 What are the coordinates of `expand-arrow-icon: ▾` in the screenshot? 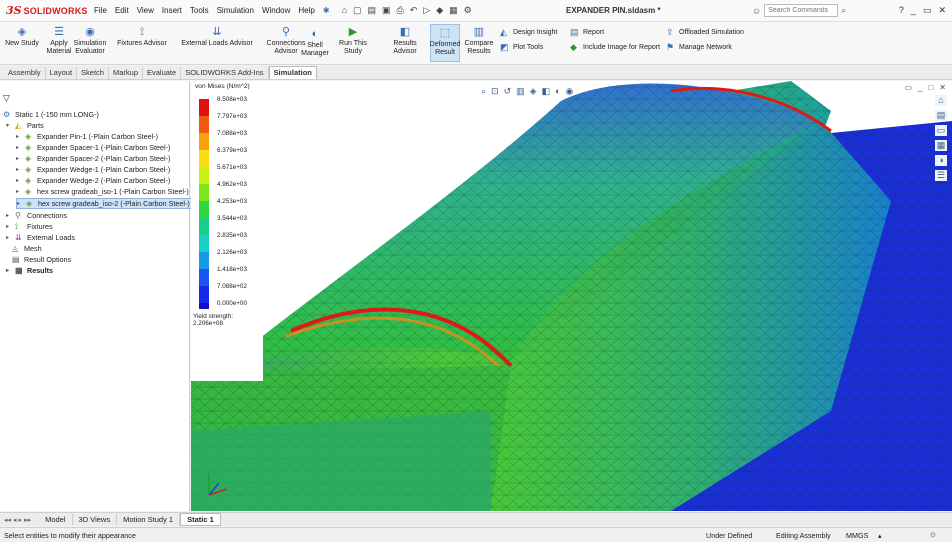 It's located at (9, 125).